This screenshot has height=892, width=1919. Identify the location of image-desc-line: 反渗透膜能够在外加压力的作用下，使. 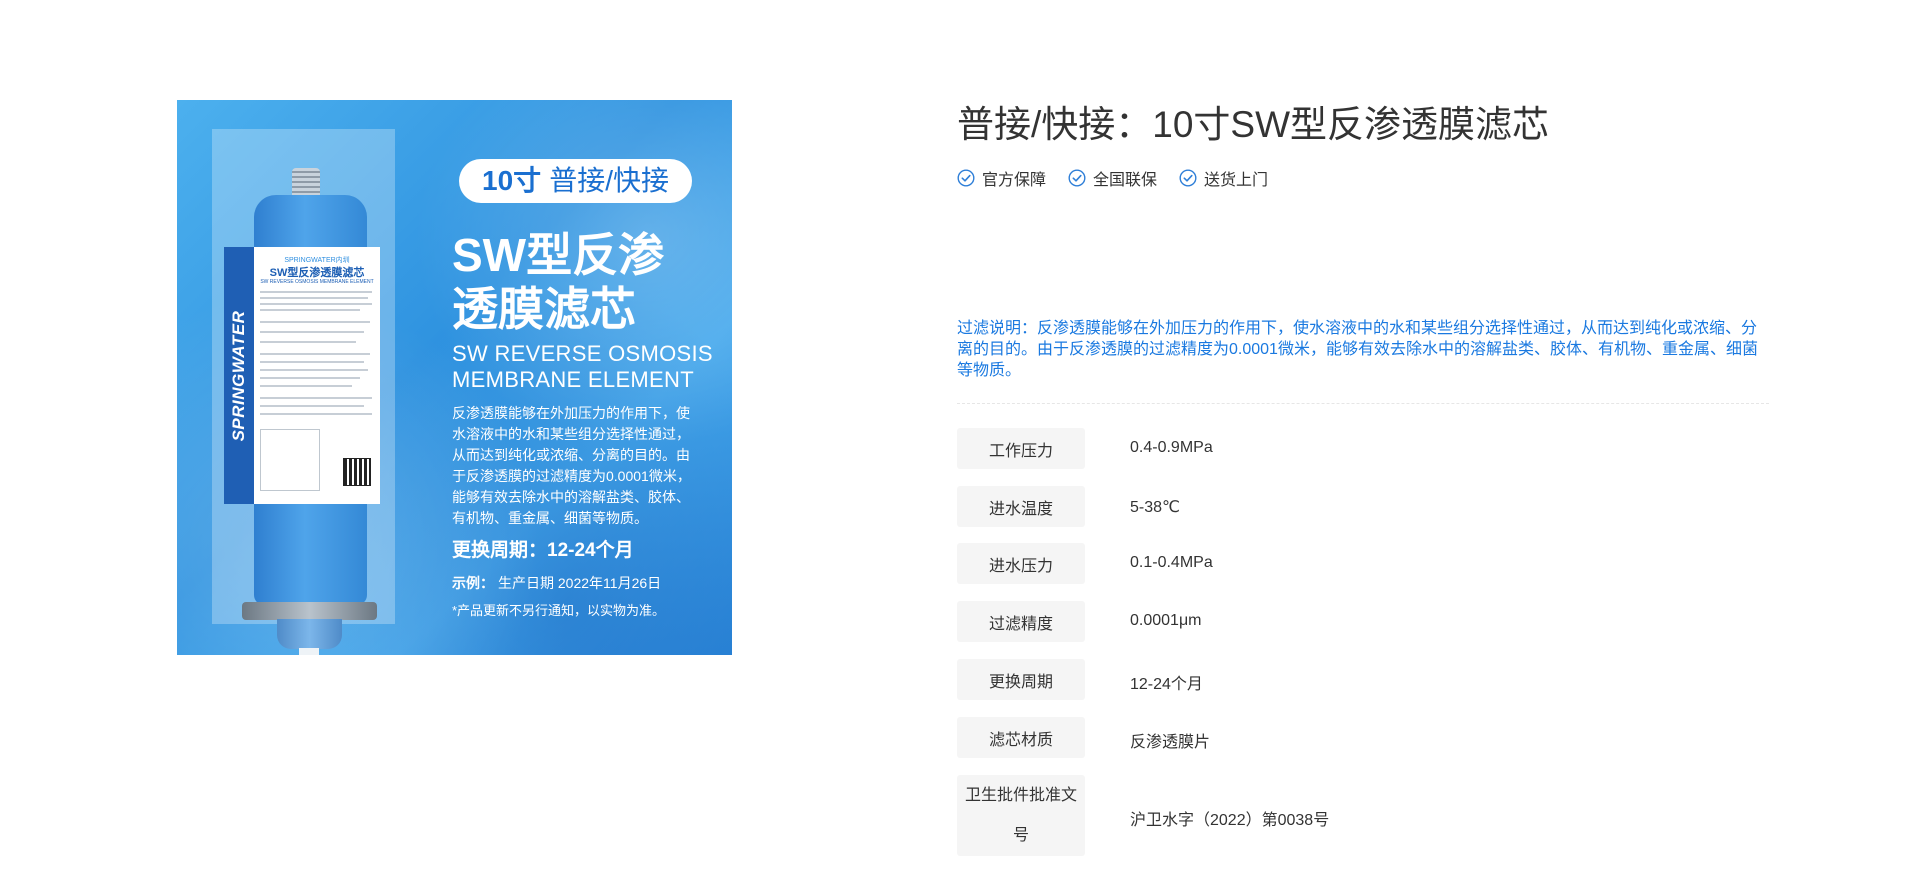
(571, 413).